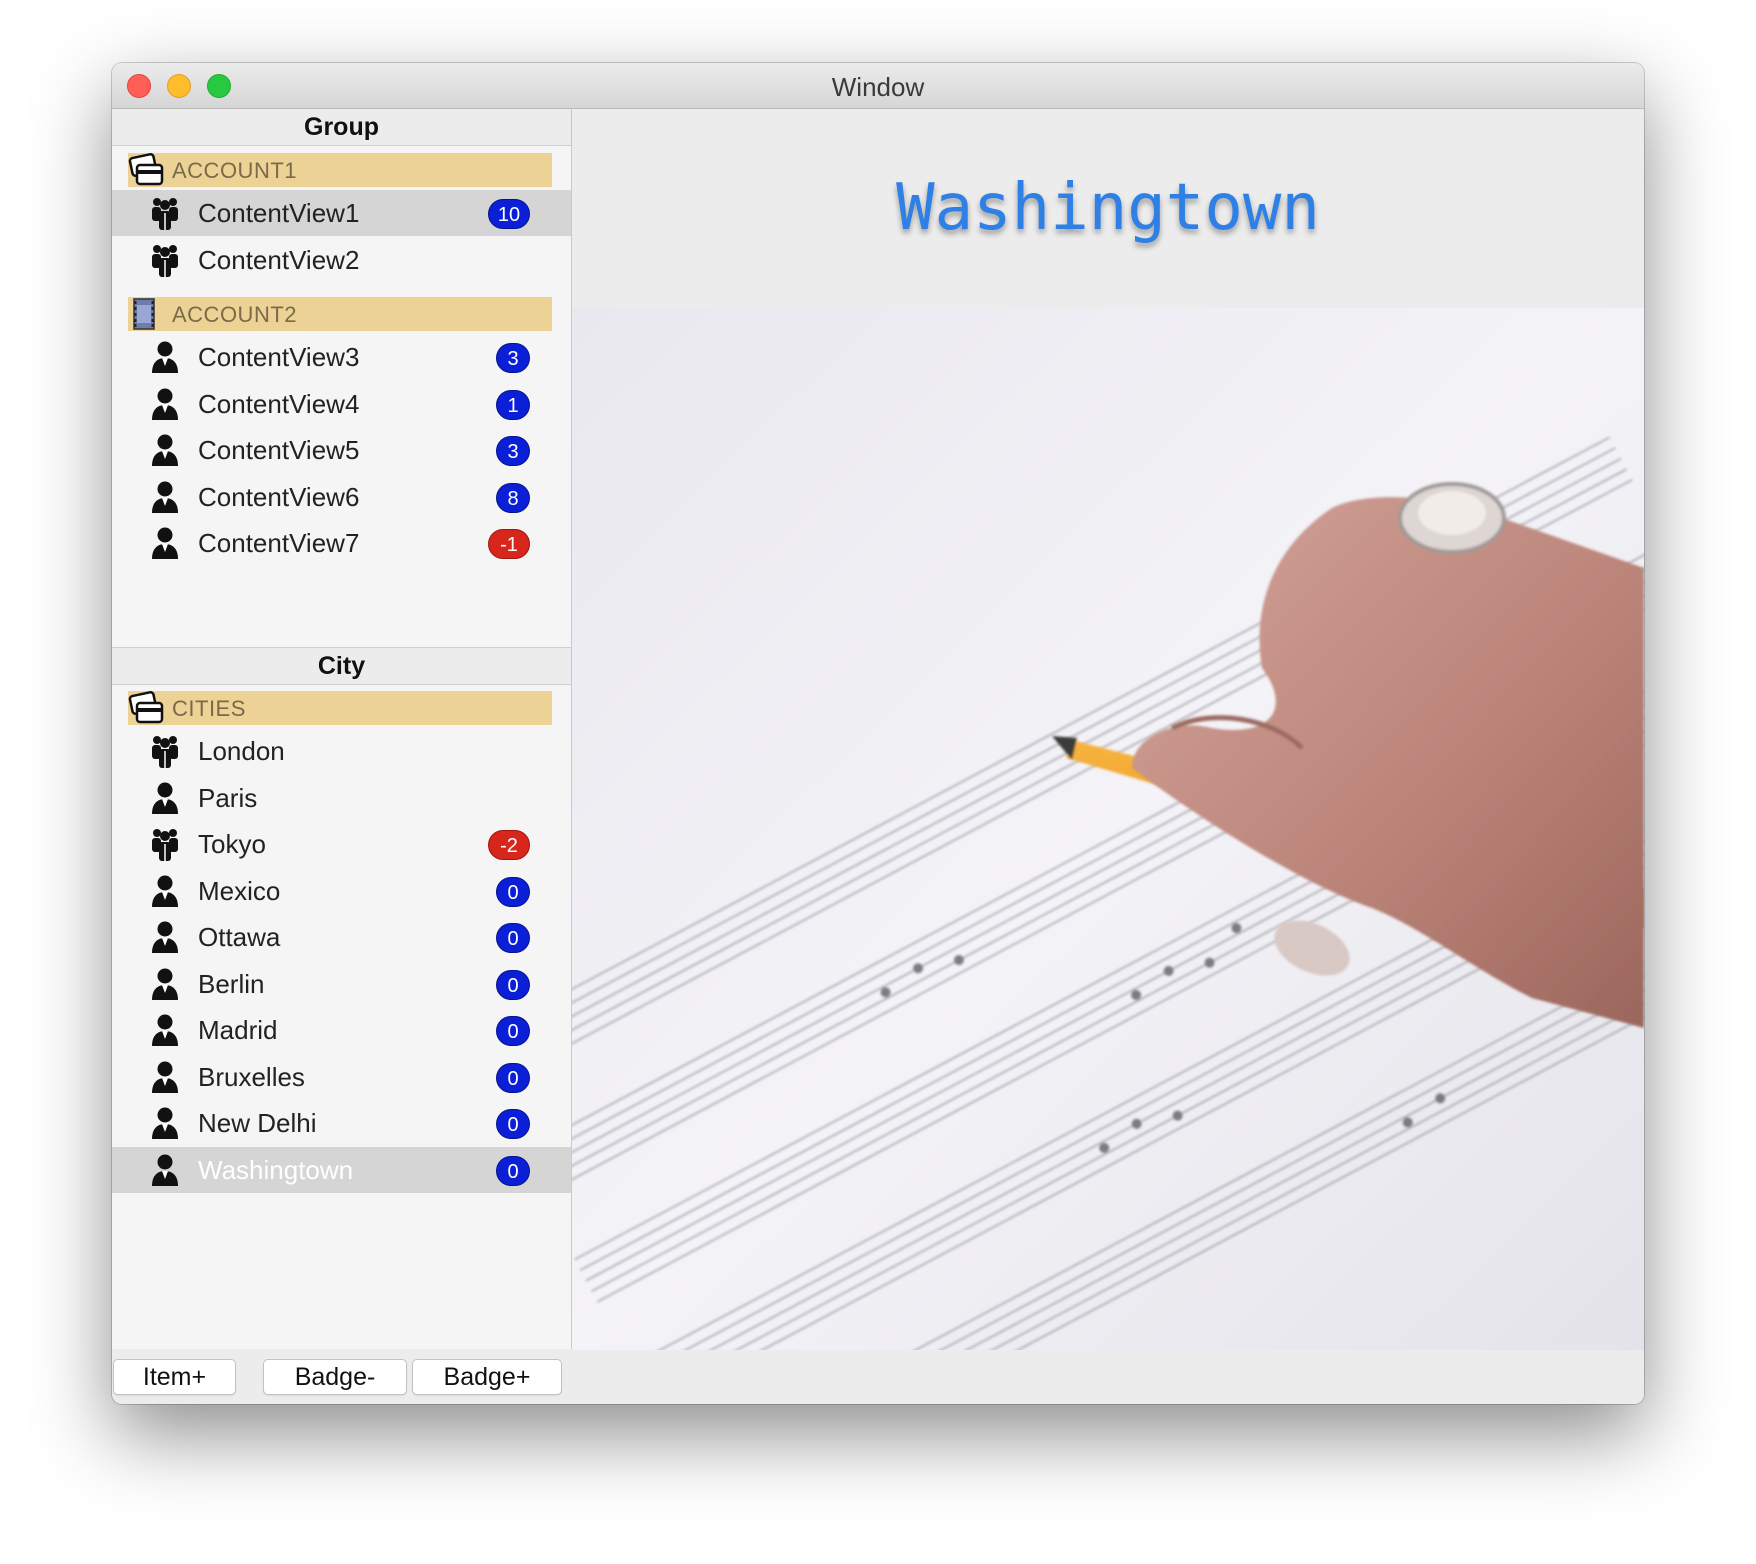 The width and height of the screenshot is (1756, 1564). Describe the element at coordinates (509, 845) in the screenshot. I see `count-badge: -2` at that location.